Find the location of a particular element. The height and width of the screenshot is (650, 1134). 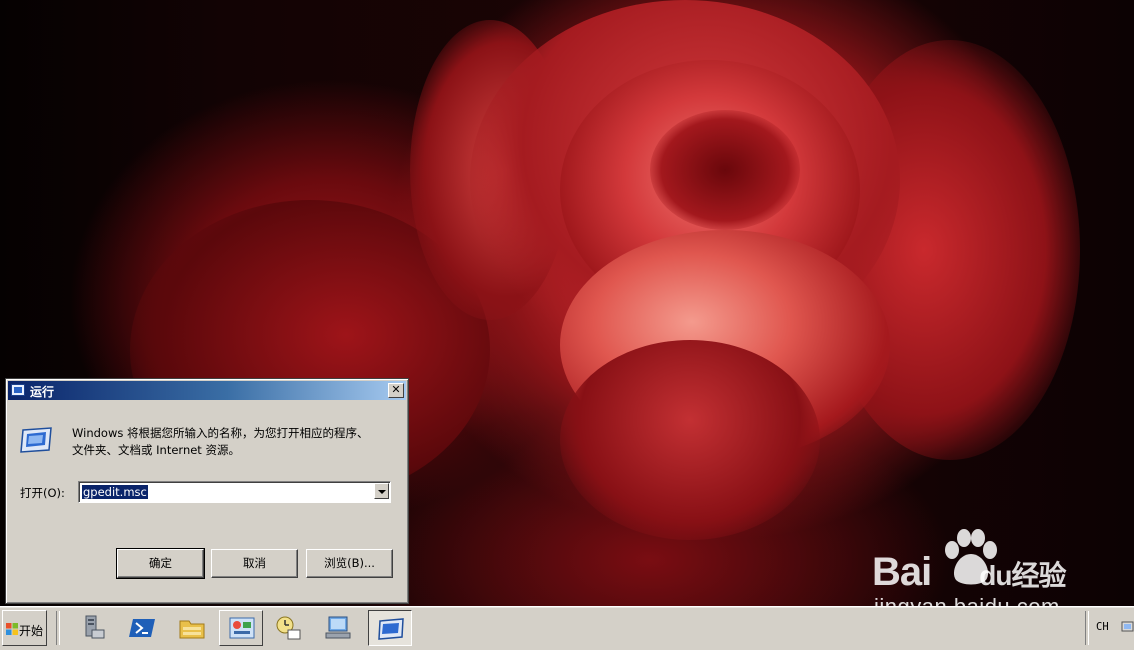

close-button: ✕ is located at coordinates (396, 390).